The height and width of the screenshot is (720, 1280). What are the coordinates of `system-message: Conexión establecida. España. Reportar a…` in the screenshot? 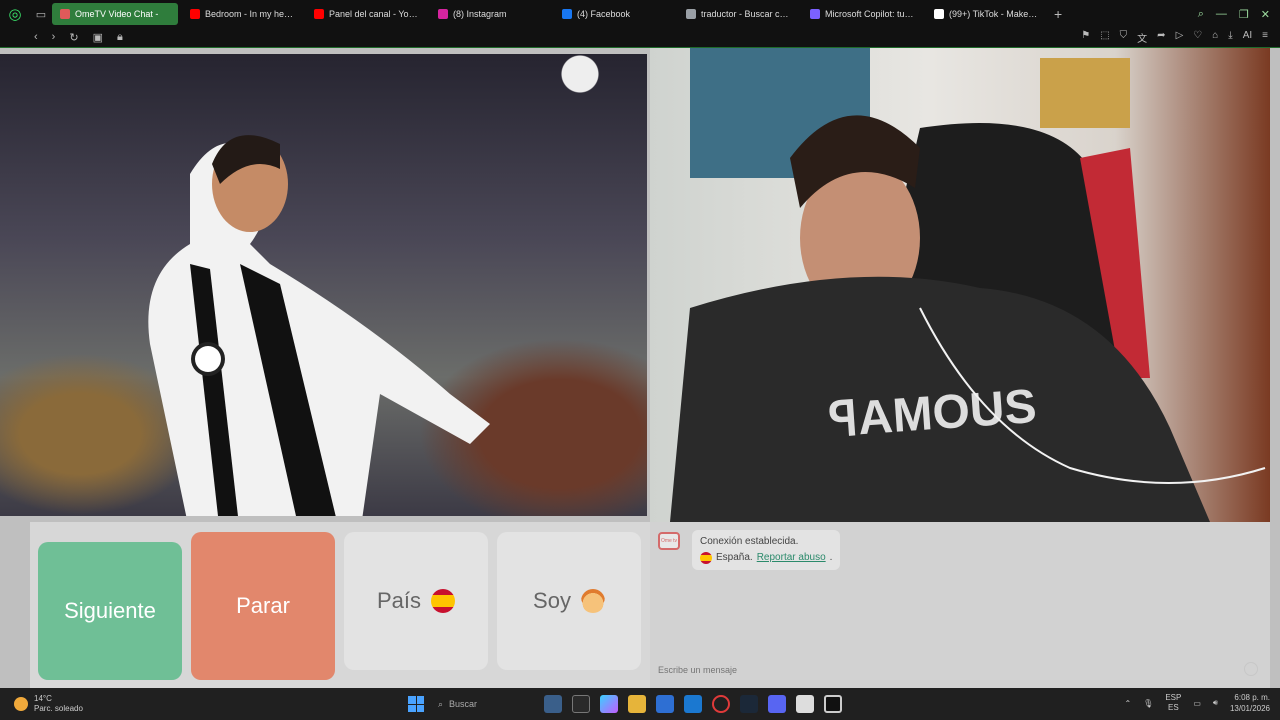 It's located at (766, 550).